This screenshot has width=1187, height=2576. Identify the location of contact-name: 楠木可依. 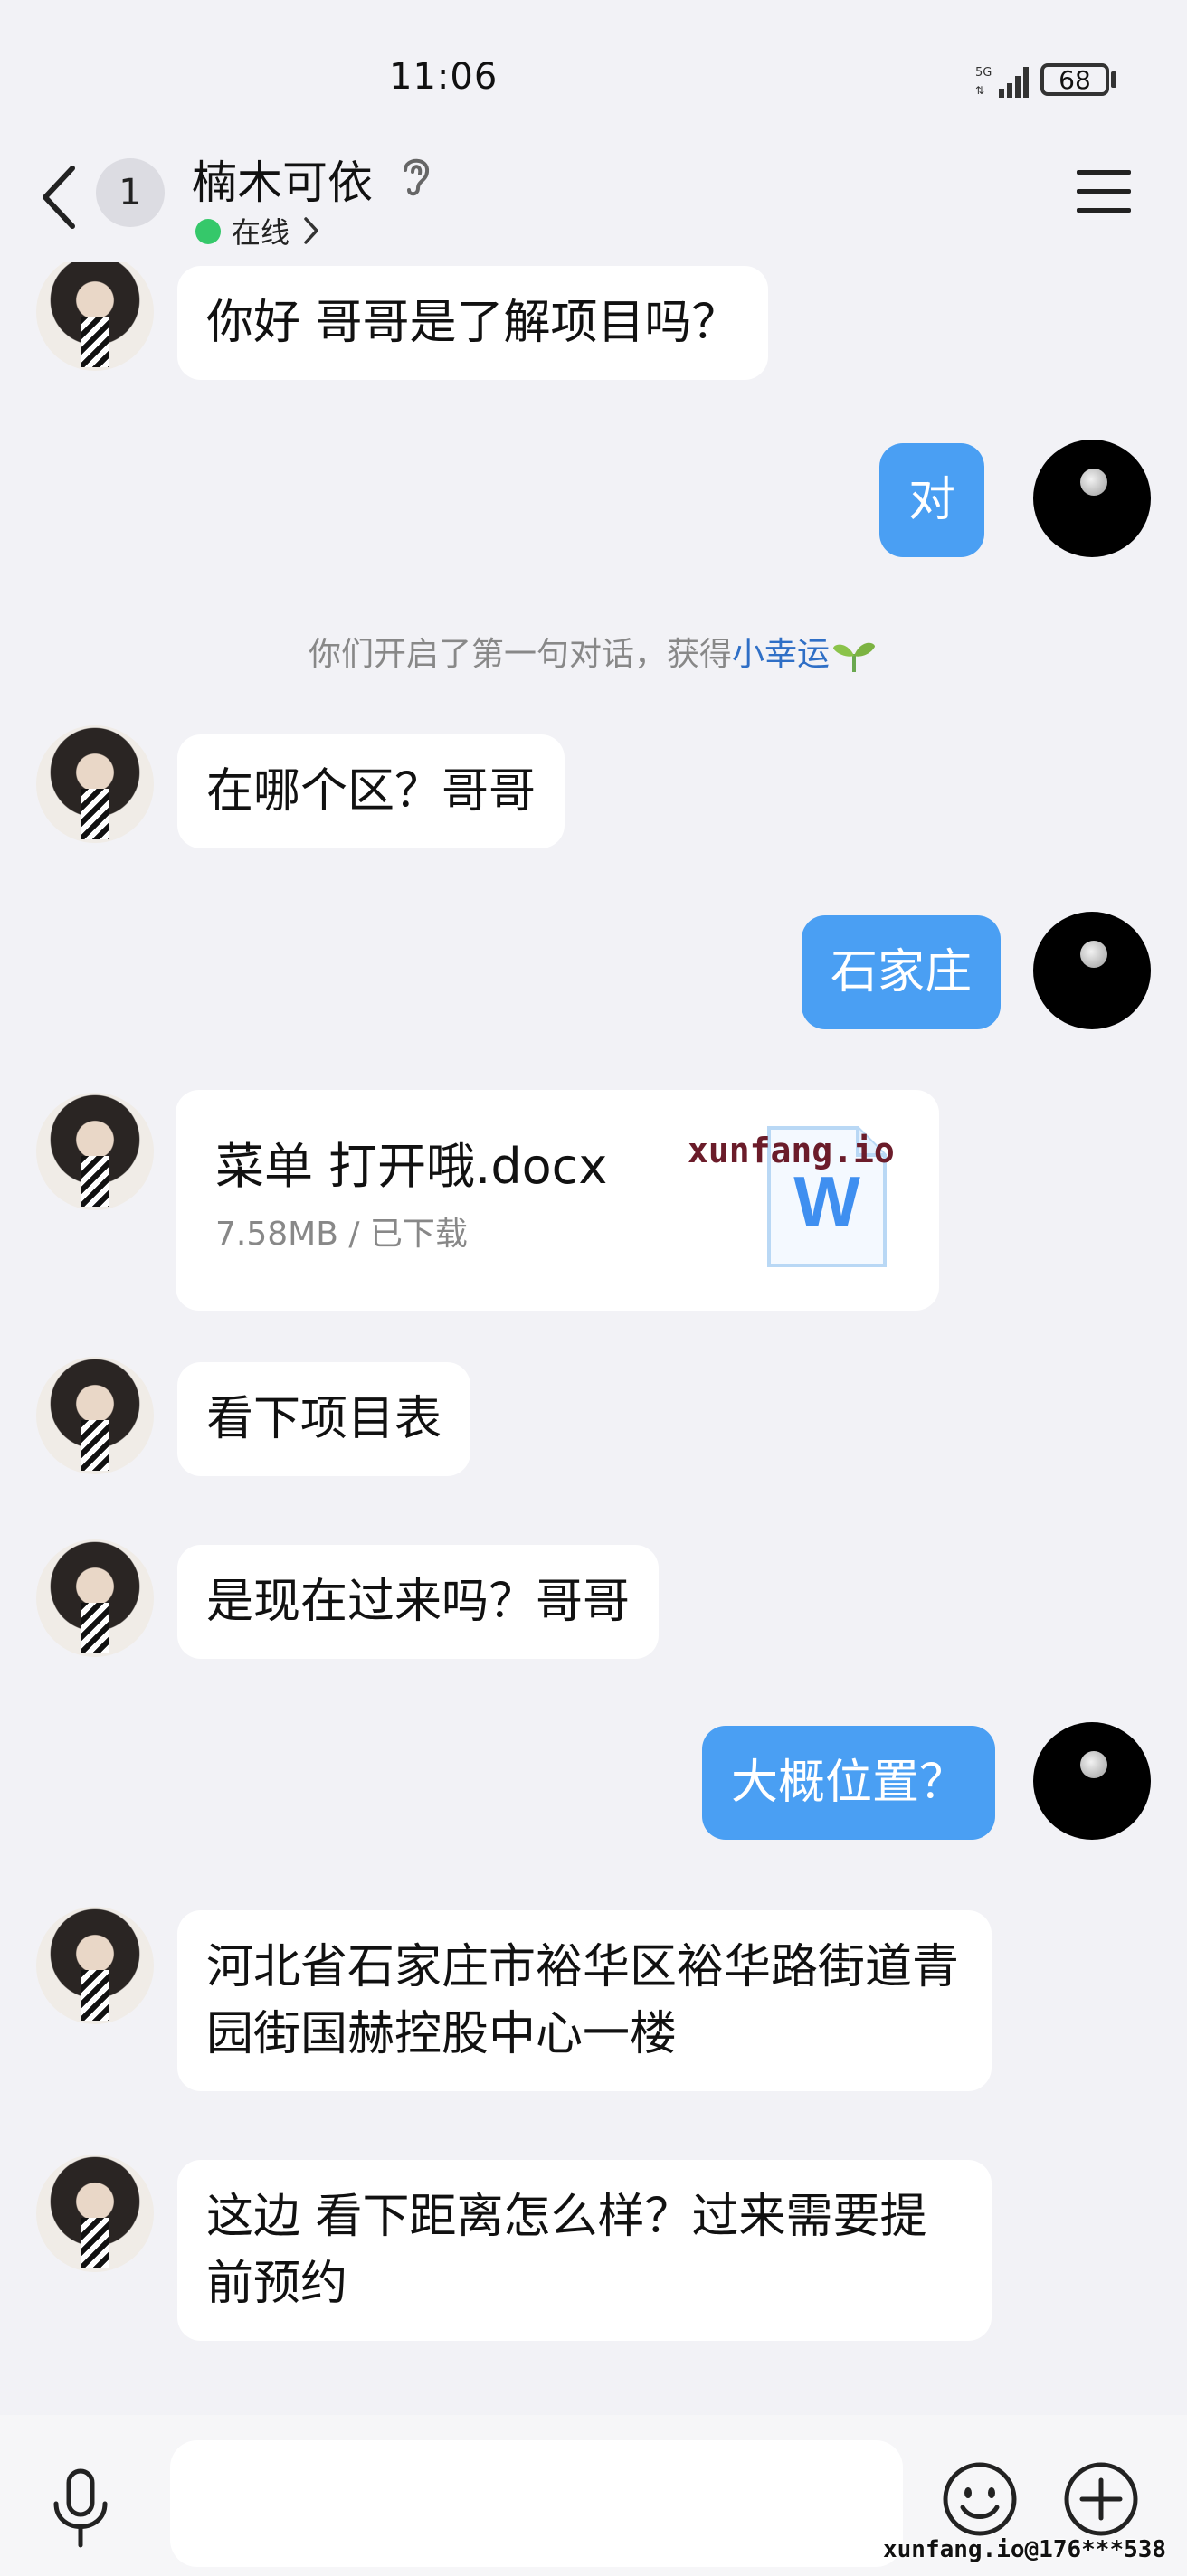
(282, 180).